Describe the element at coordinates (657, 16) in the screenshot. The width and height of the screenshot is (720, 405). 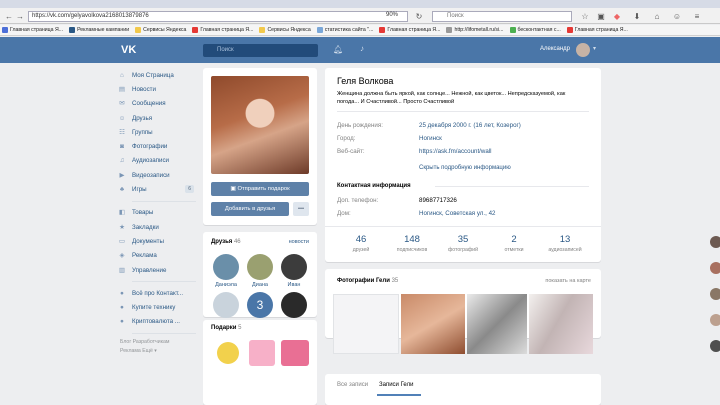
I see `home-icon: ⌂` at that location.